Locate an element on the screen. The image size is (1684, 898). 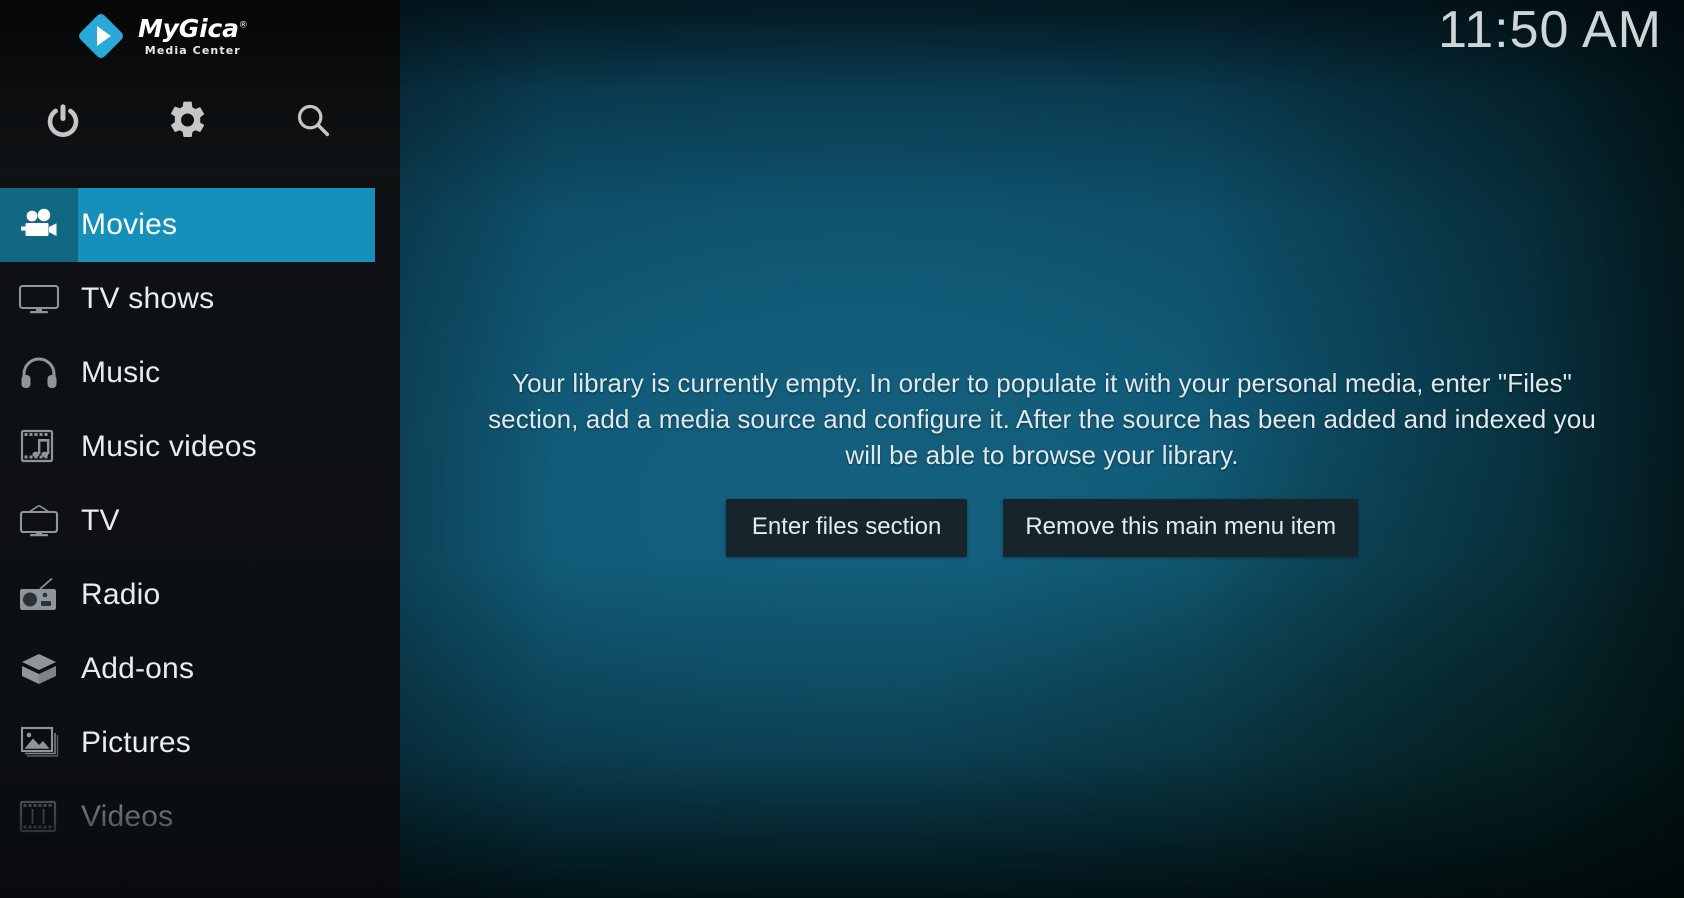
music-film-icon is located at coordinates (39, 447).